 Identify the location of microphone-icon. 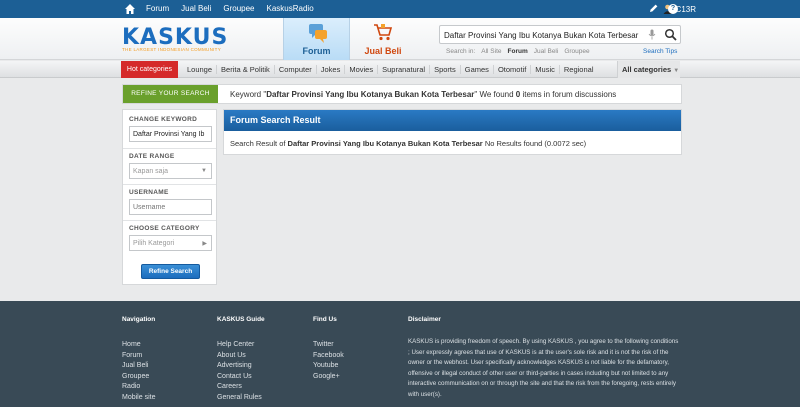
(652, 34).